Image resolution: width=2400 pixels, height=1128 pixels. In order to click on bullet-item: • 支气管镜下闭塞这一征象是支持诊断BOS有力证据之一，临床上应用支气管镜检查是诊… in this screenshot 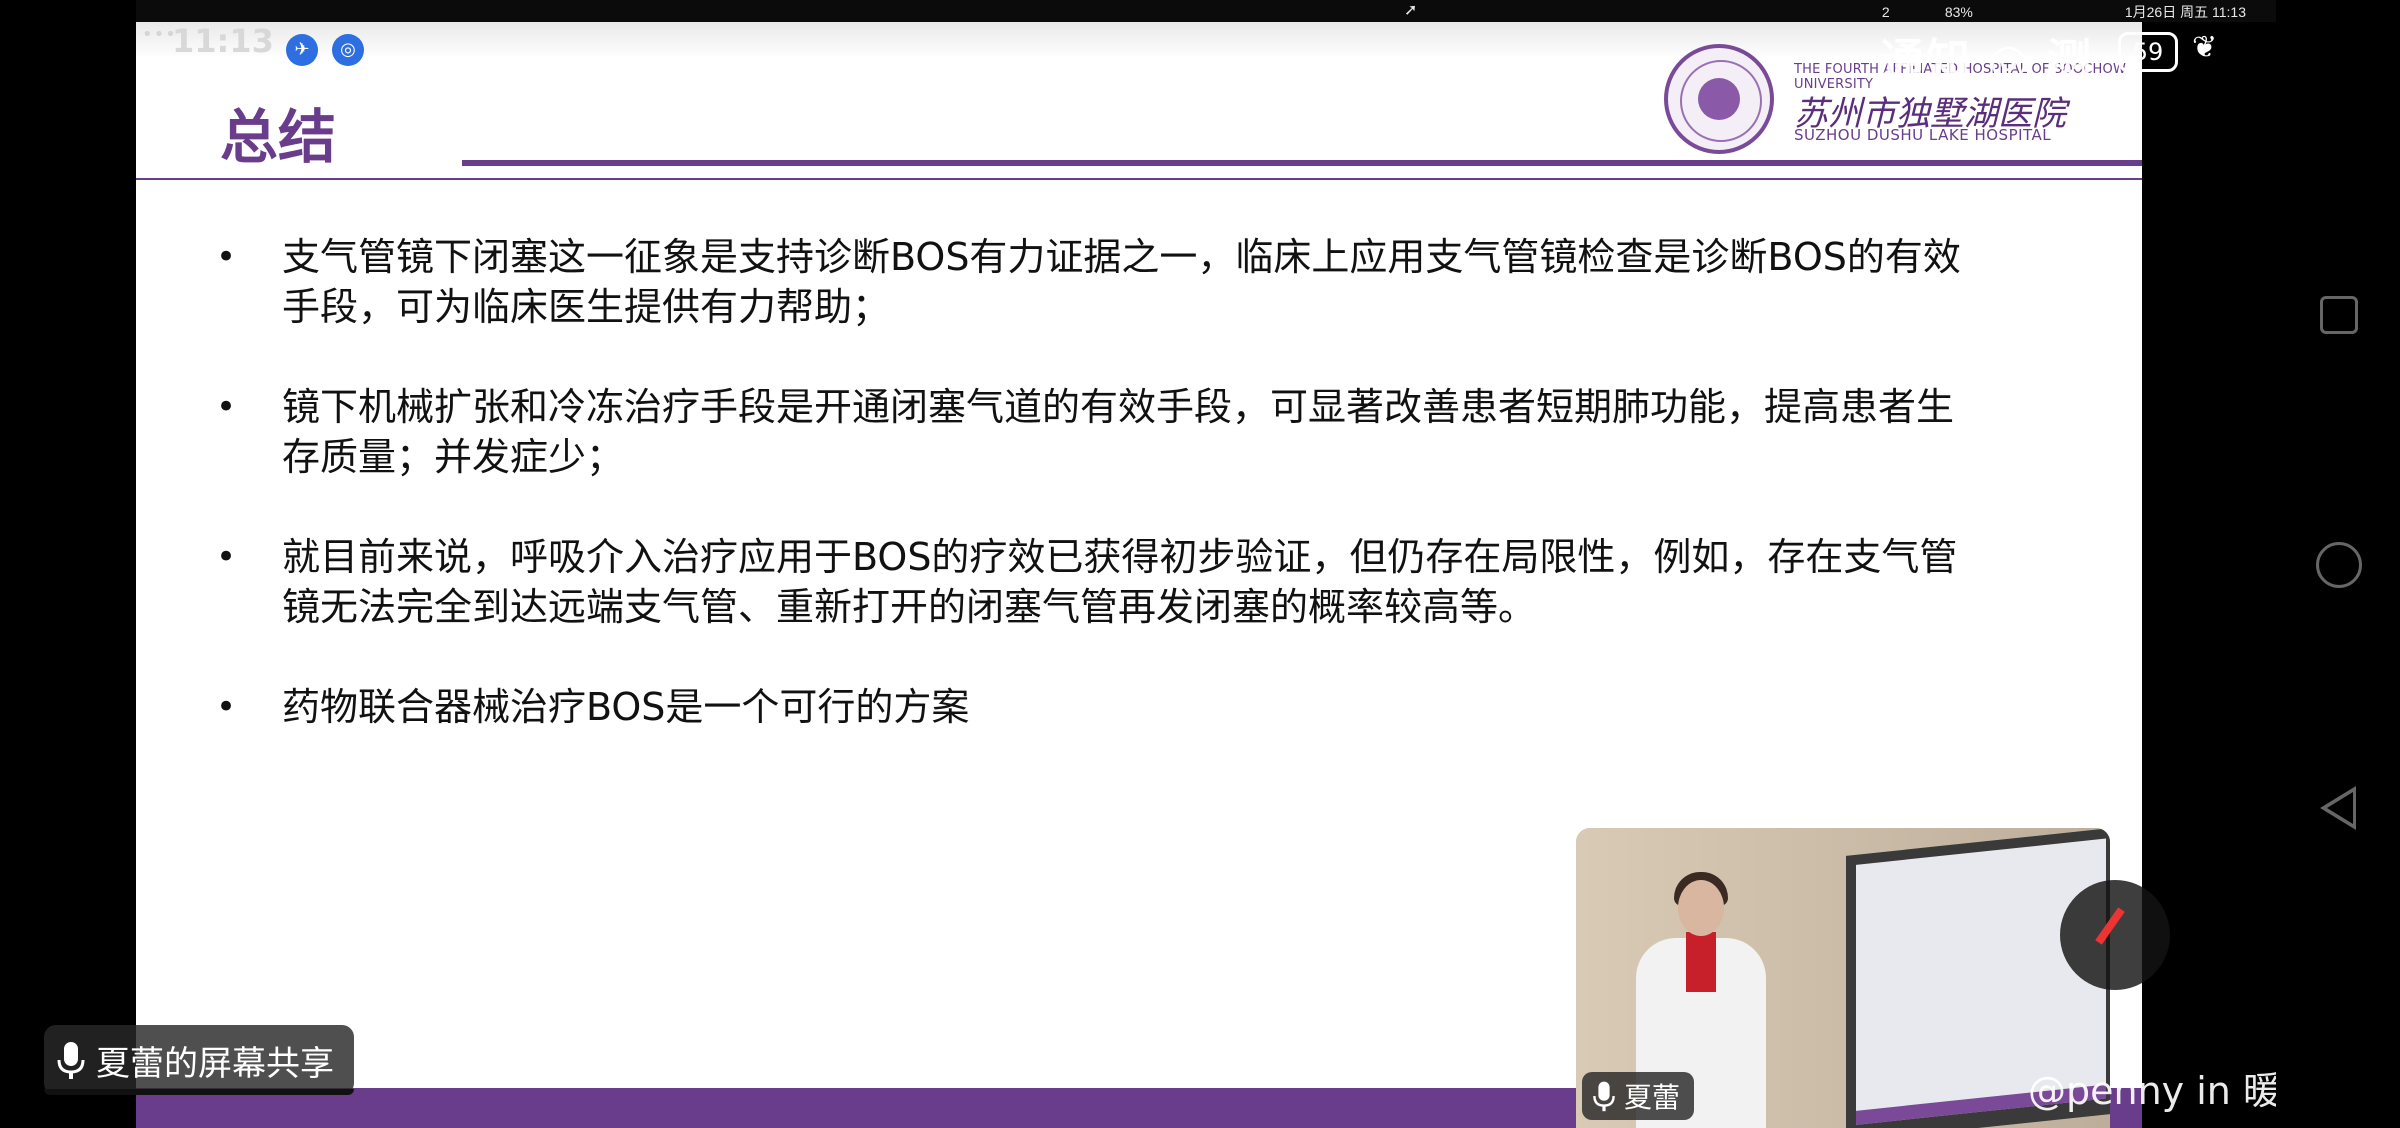, I will do `click(1092, 282)`.